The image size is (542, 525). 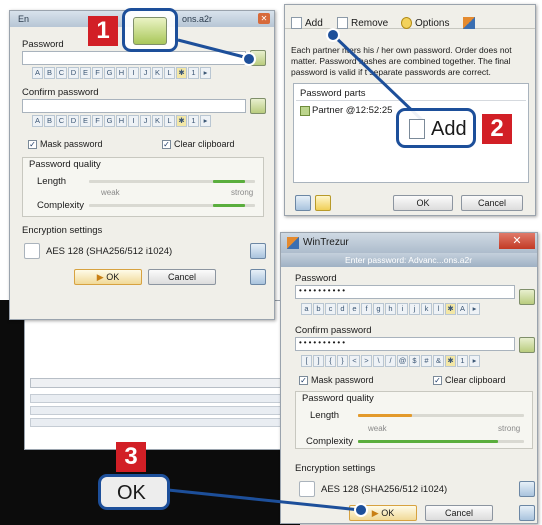 I want to click on callout-3-box: OK, so click(x=134, y=492).